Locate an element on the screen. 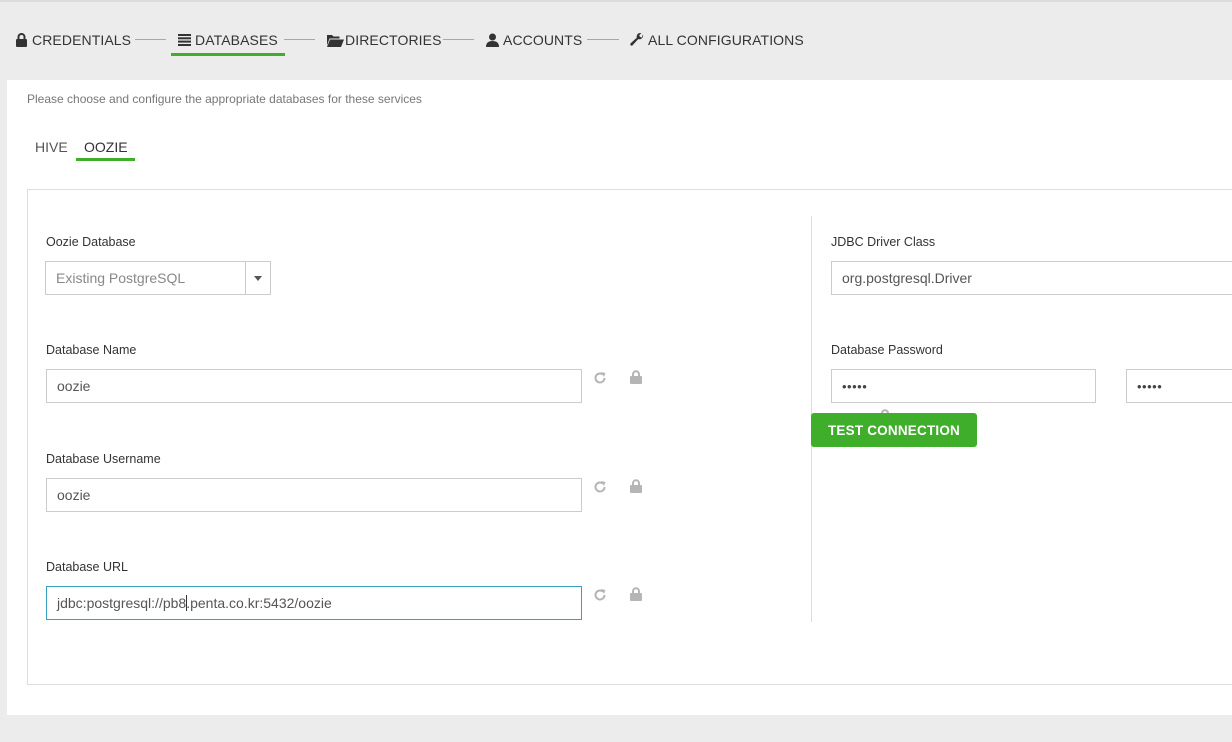  db-password-label: Database Password is located at coordinates (887, 350).